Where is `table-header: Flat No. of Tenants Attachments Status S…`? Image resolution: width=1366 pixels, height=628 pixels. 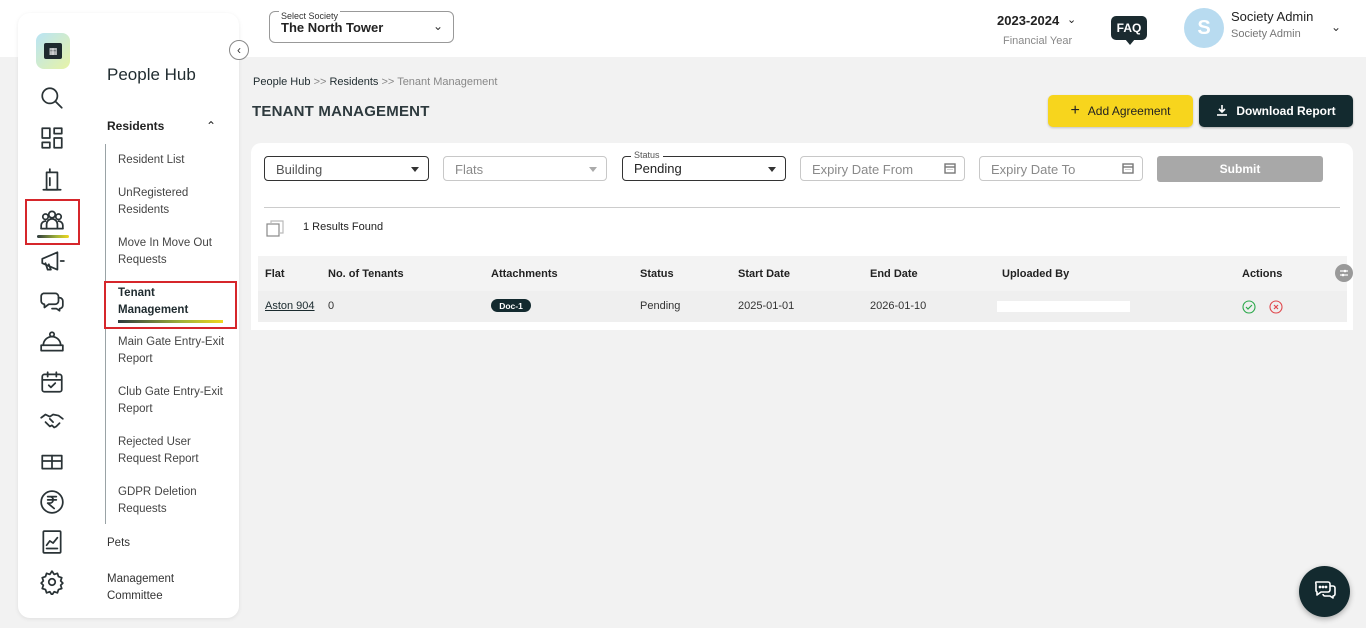 table-header: Flat No. of Tenants Attachments Status S… is located at coordinates (805, 273).